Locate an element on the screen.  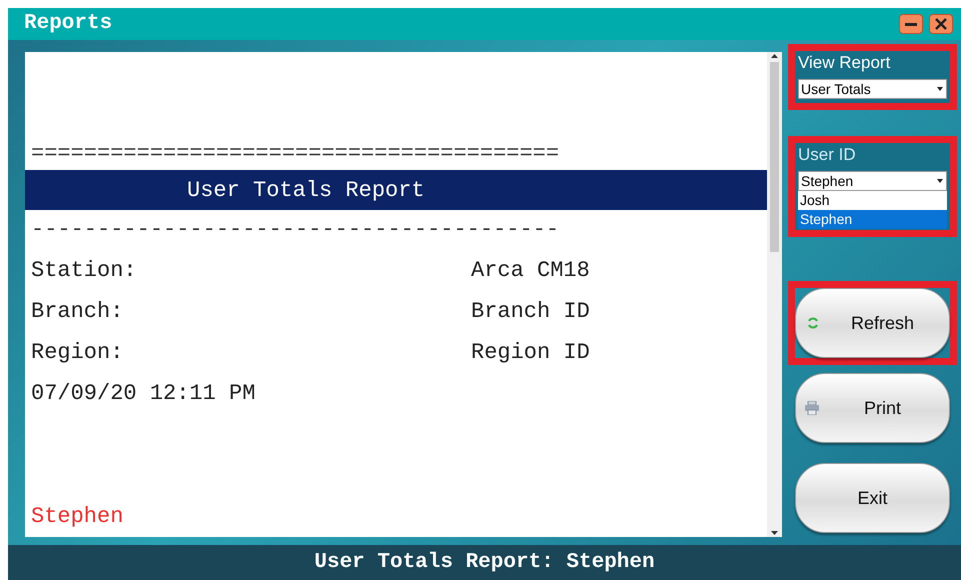
close-button is located at coordinates (941, 24).